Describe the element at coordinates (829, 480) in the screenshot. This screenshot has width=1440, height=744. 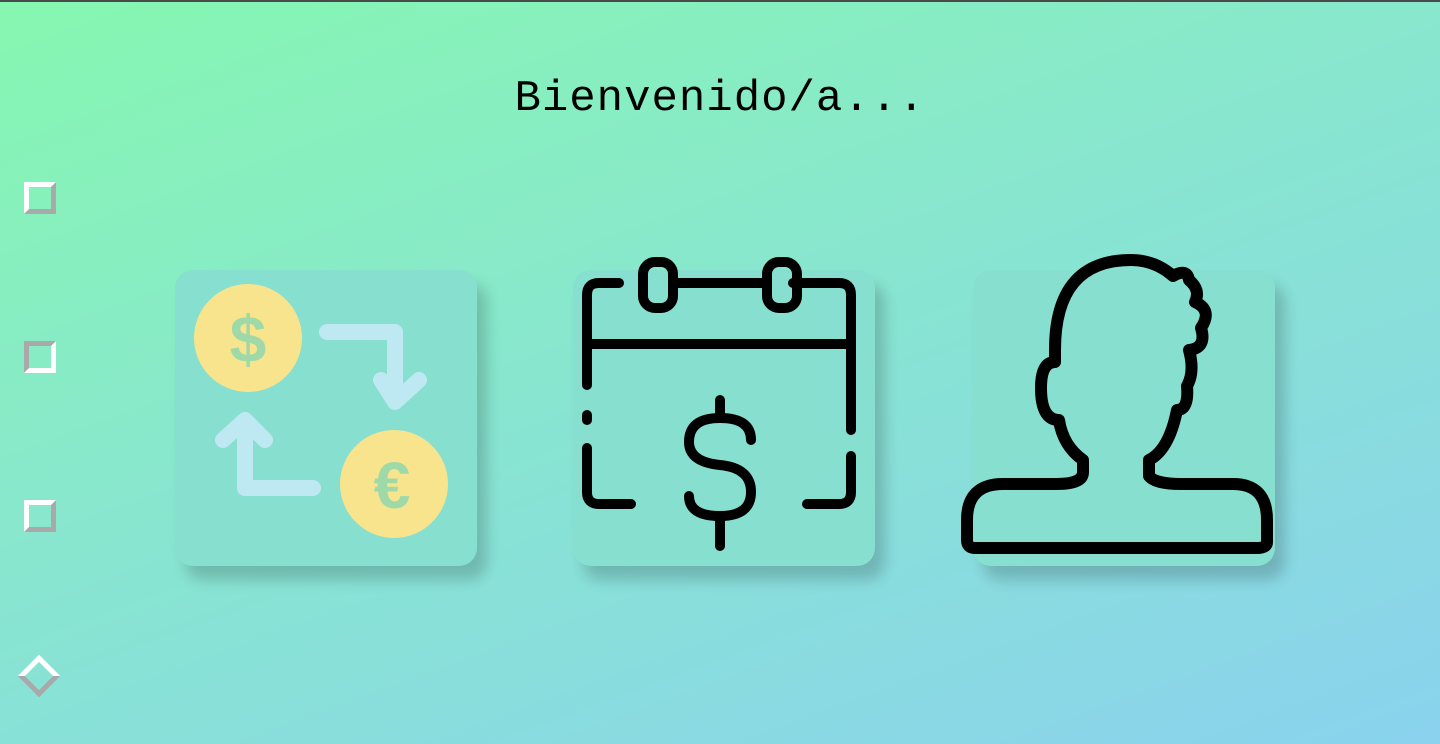
I see `calendar-bottom-right` at that location.